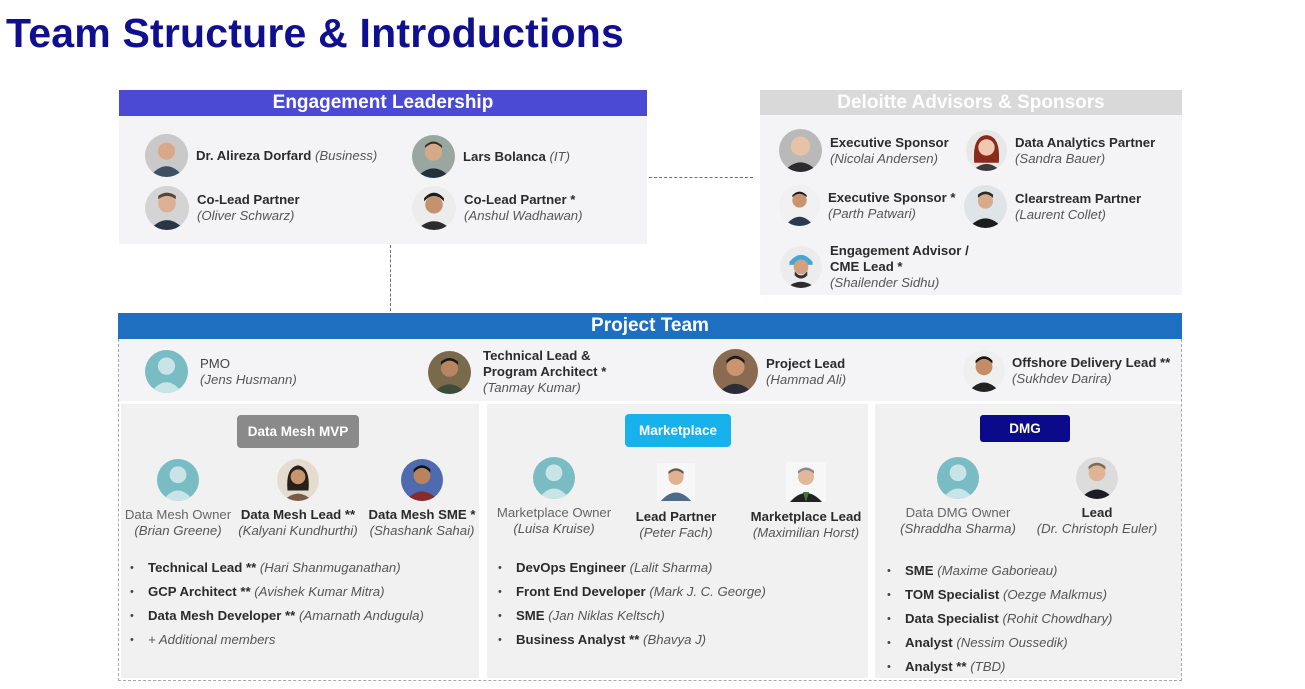 The height and width of the screenshot is (689, 1305). I want to click on person-card: Data Analytics Partner (Sandra Bauer), so click(1060, 150).